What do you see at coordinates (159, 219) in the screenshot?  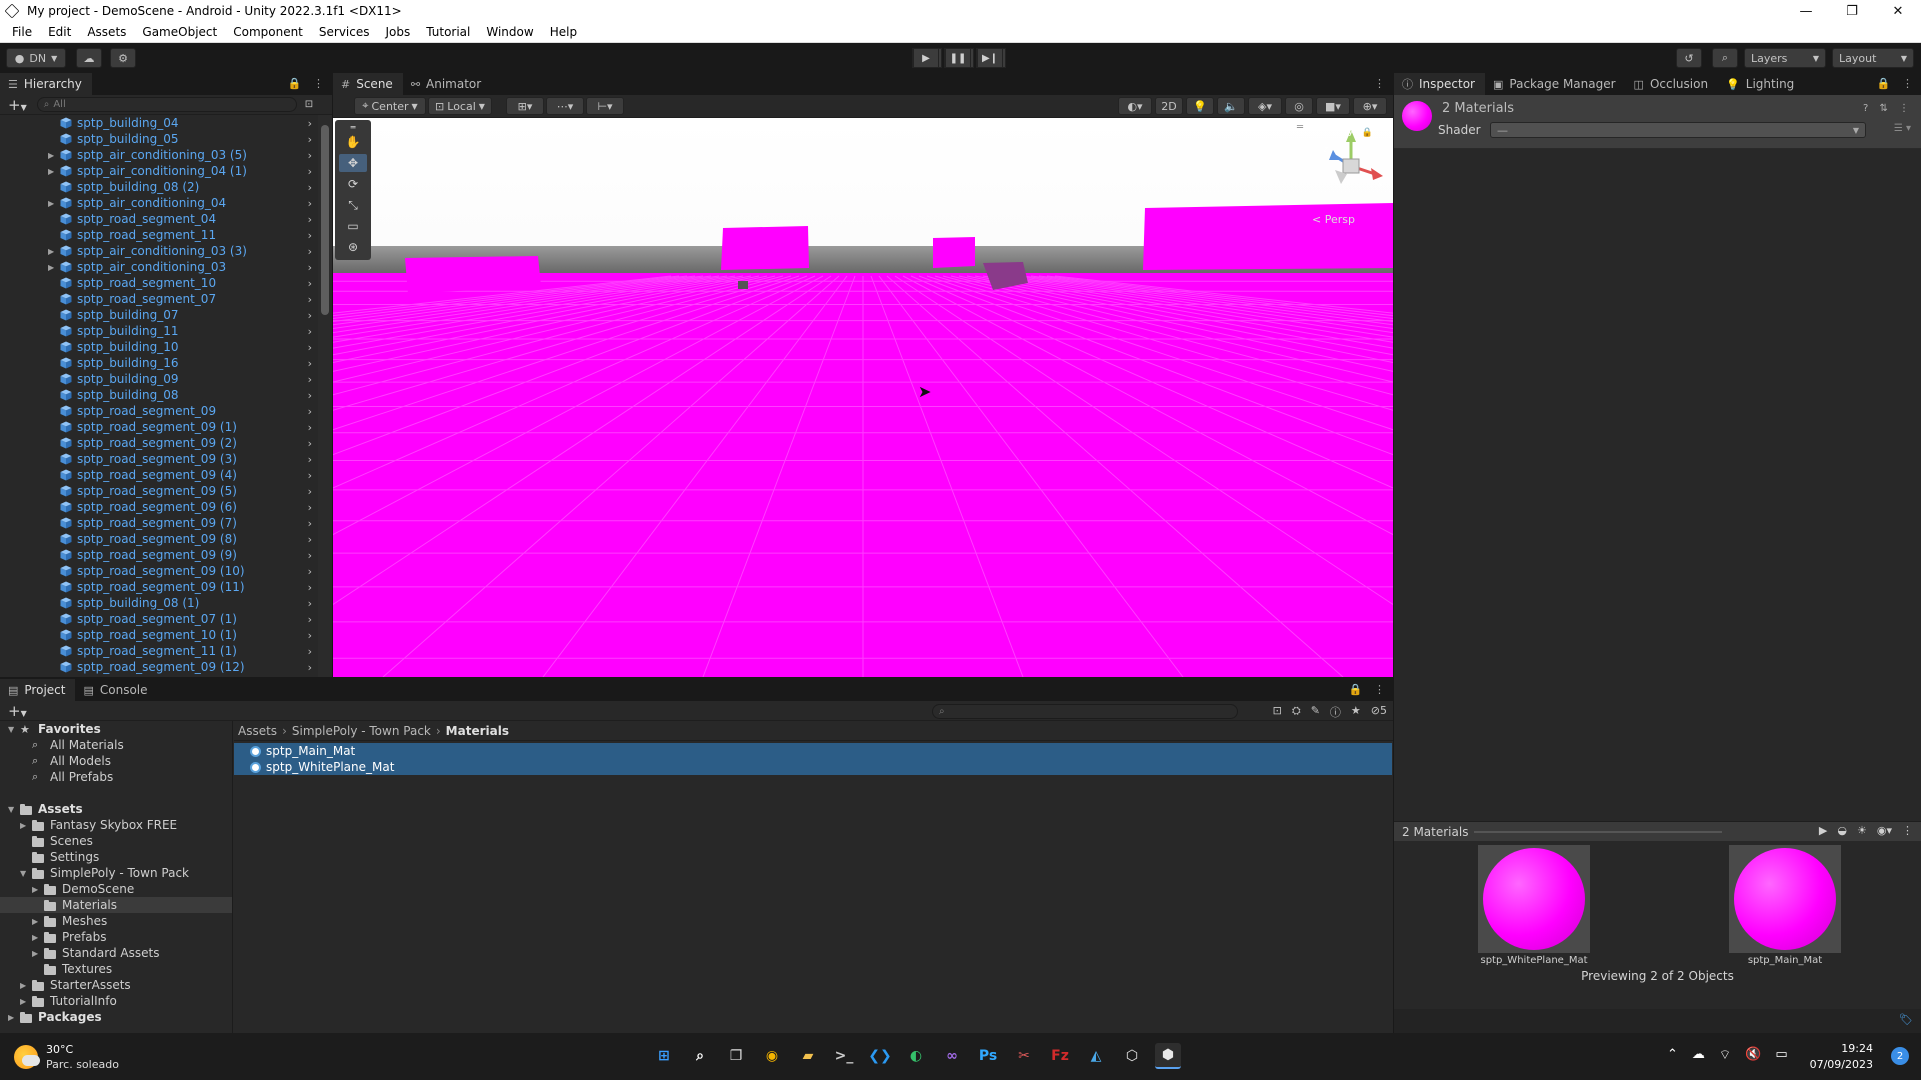 I see `hierarchy-item: sptp_road_segment_04 ›` at bounding box center [159, 219].